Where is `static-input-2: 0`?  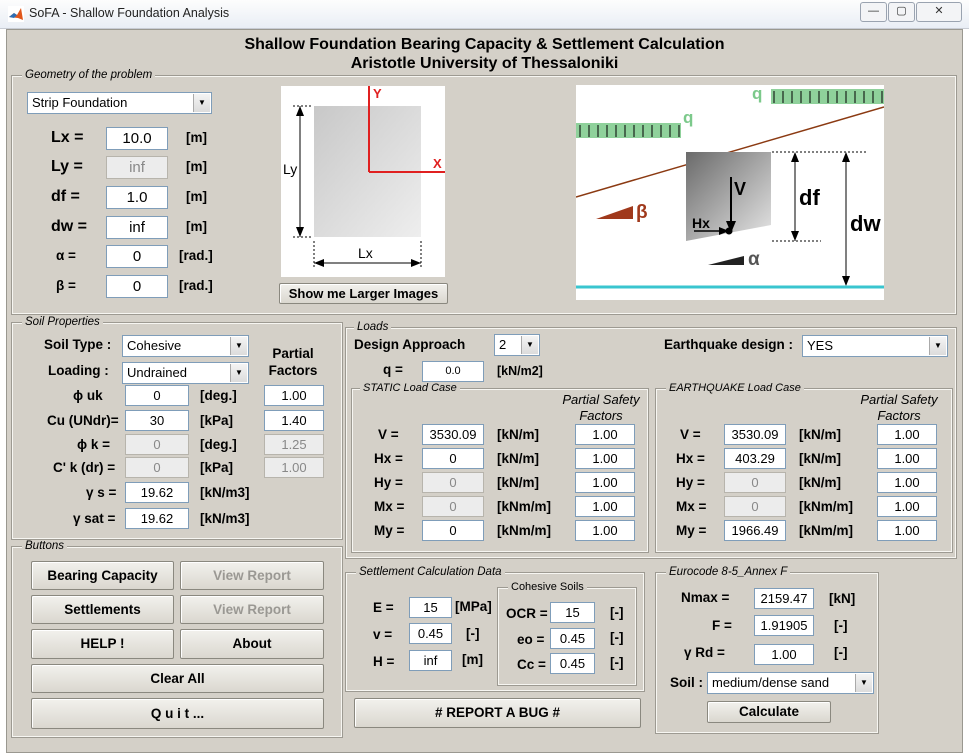 static-input-2: 0 is located at coordinates (453, 482).